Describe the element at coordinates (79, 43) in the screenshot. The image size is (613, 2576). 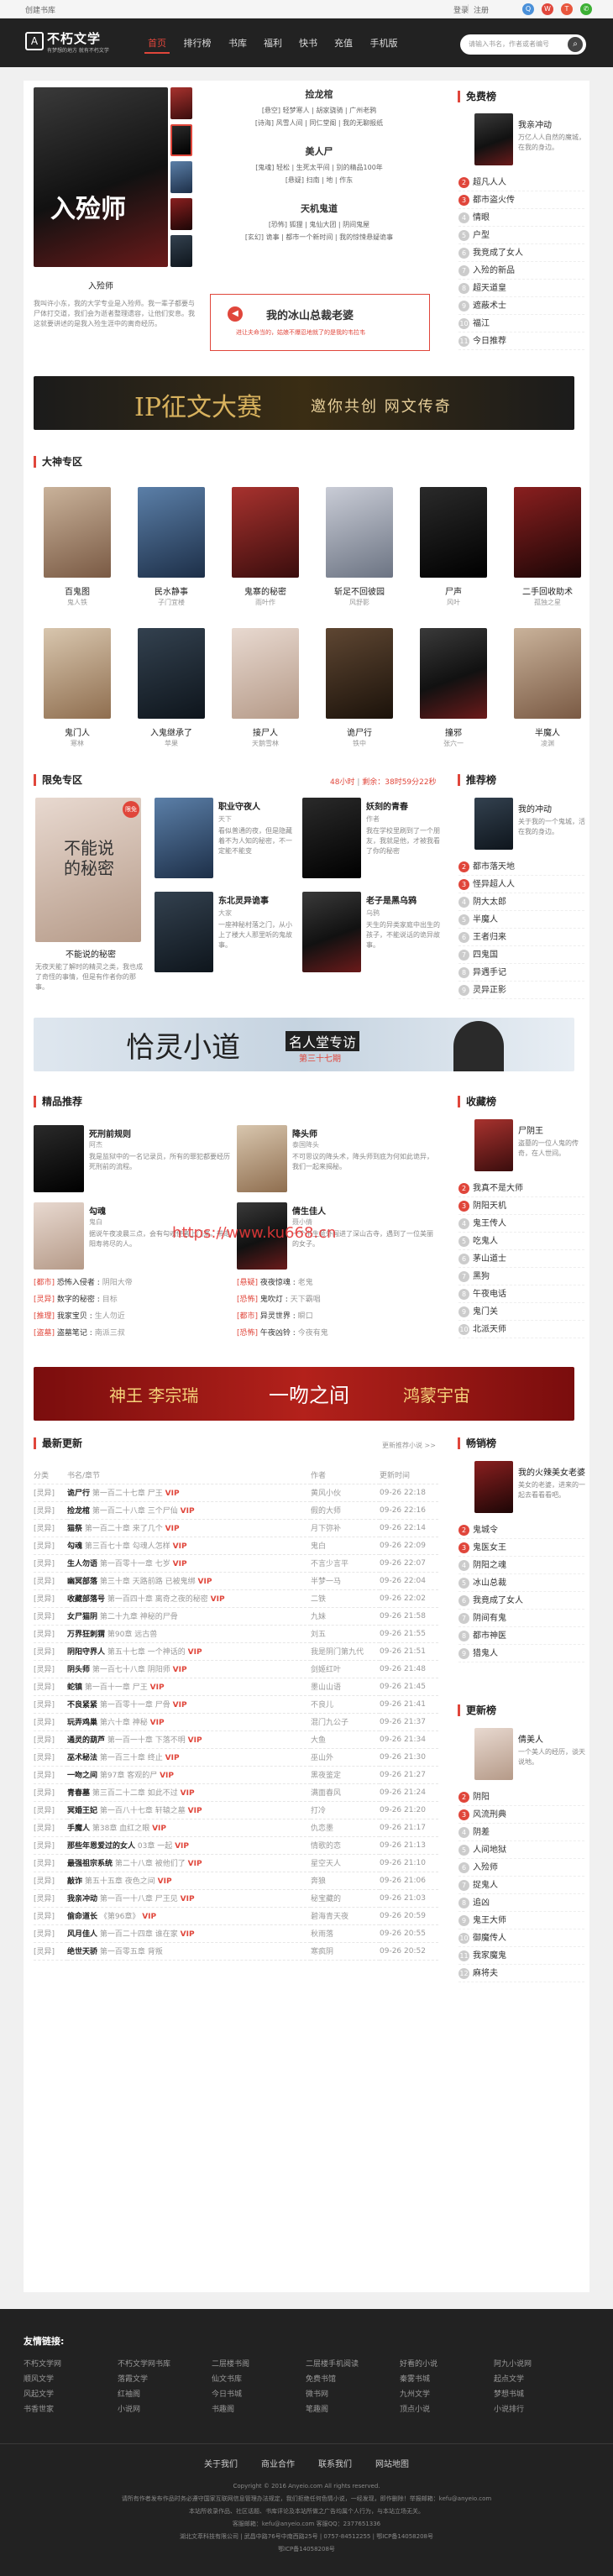
I see `site-logo: A 不朽文学 有梦想的地方 就有不朽文学` at that location.